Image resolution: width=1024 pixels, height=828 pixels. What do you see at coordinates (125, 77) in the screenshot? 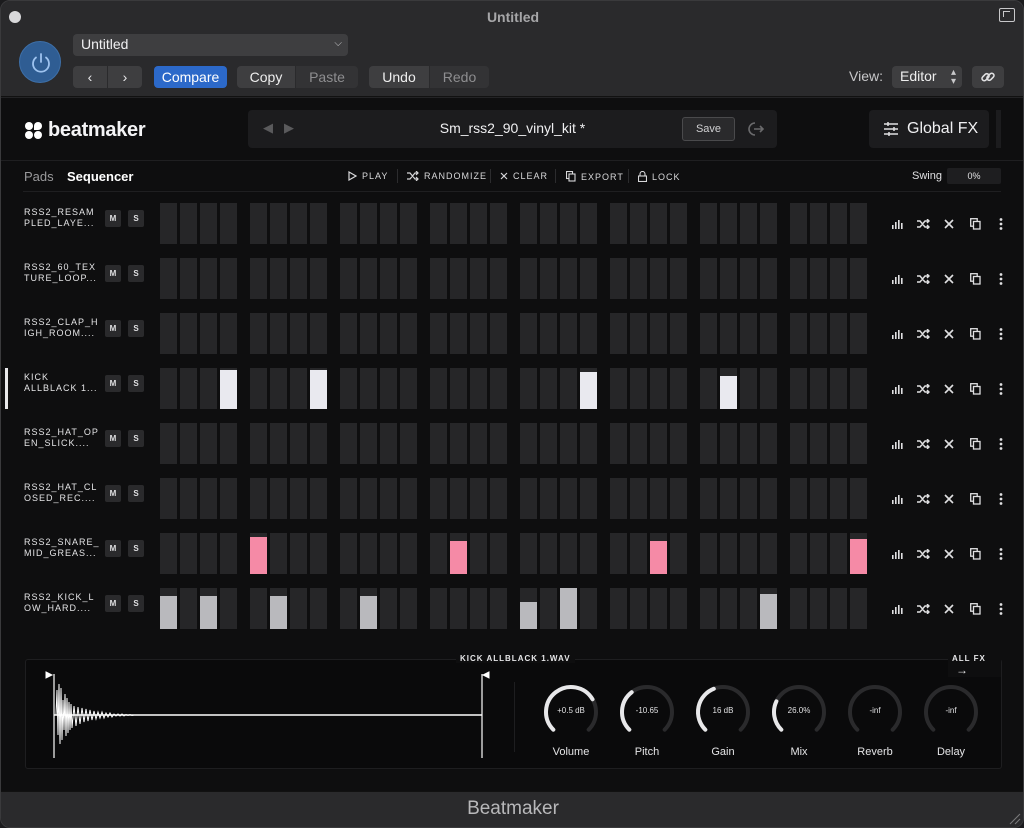
I see `next-preset-button: ›` at bounding box center [125, 77].